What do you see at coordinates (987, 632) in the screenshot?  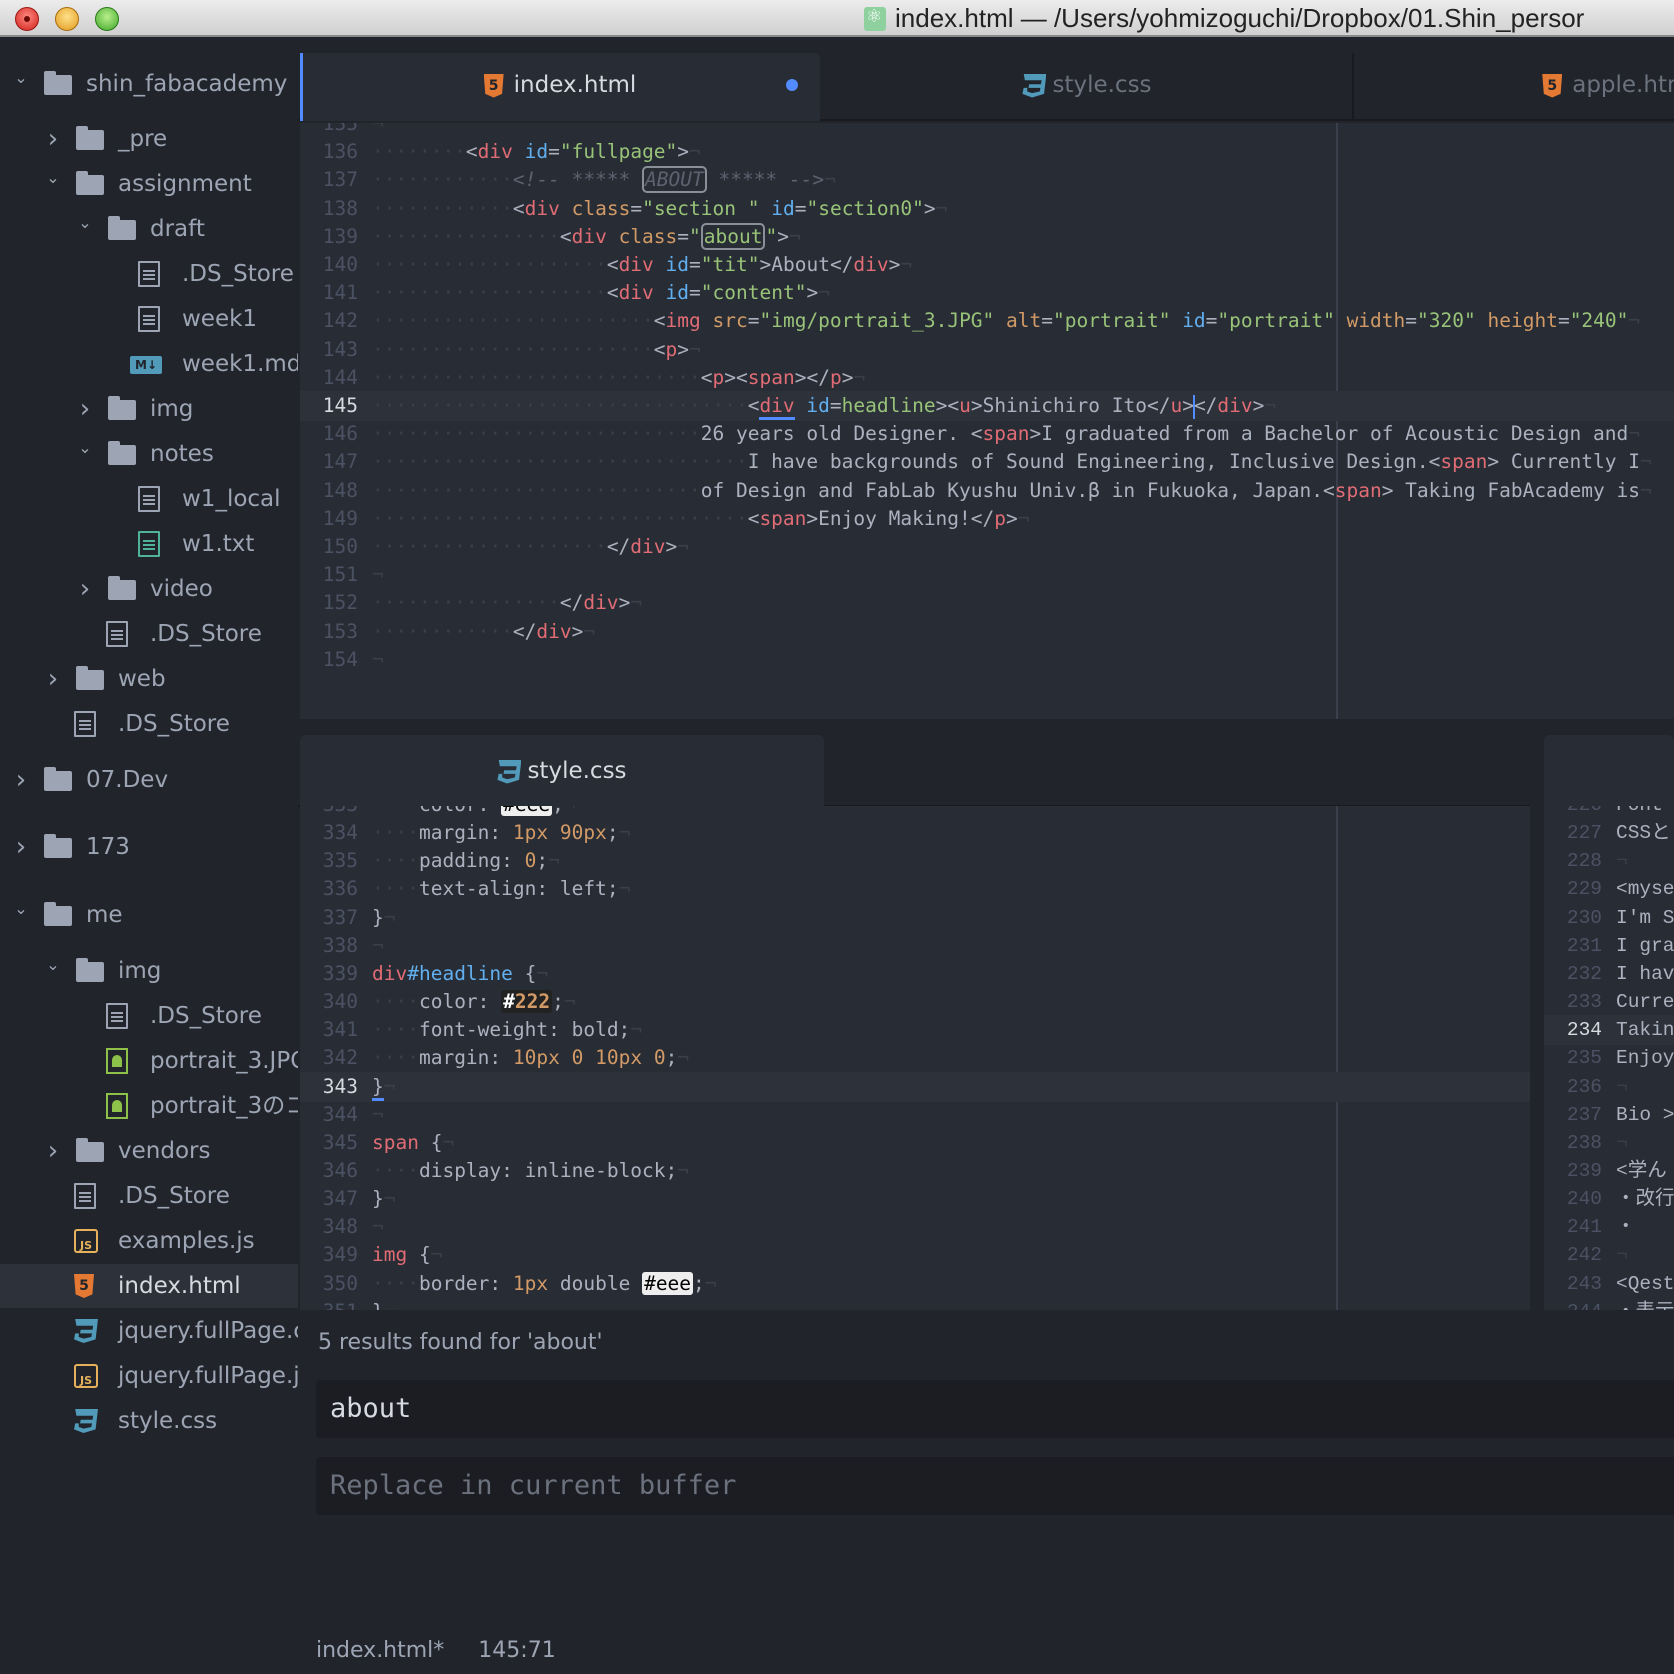 I see `code-line: 153 ············</div>¬` at bounding box center [987, 632].